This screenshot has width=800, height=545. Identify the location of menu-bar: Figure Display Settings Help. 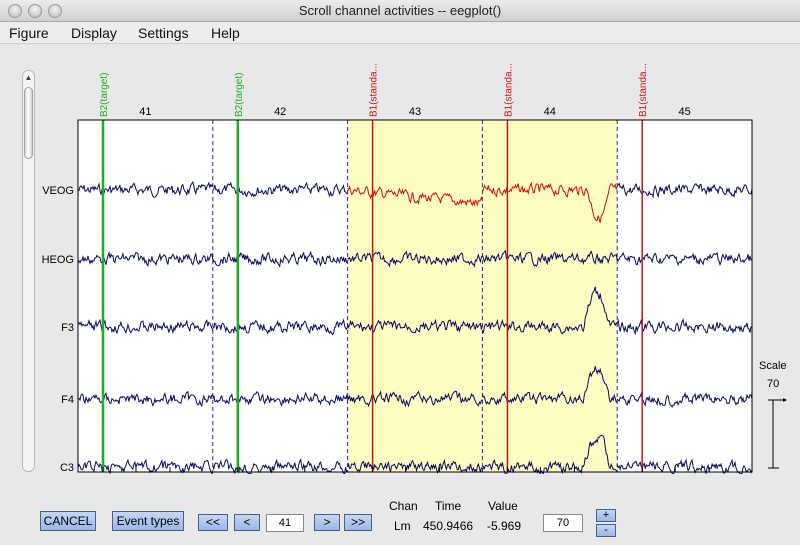
(400, 33).